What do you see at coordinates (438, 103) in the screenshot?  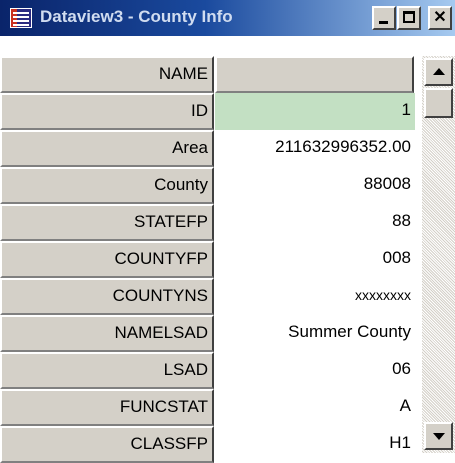 I see `scroll-thumb` at bounding box center [438, 103].